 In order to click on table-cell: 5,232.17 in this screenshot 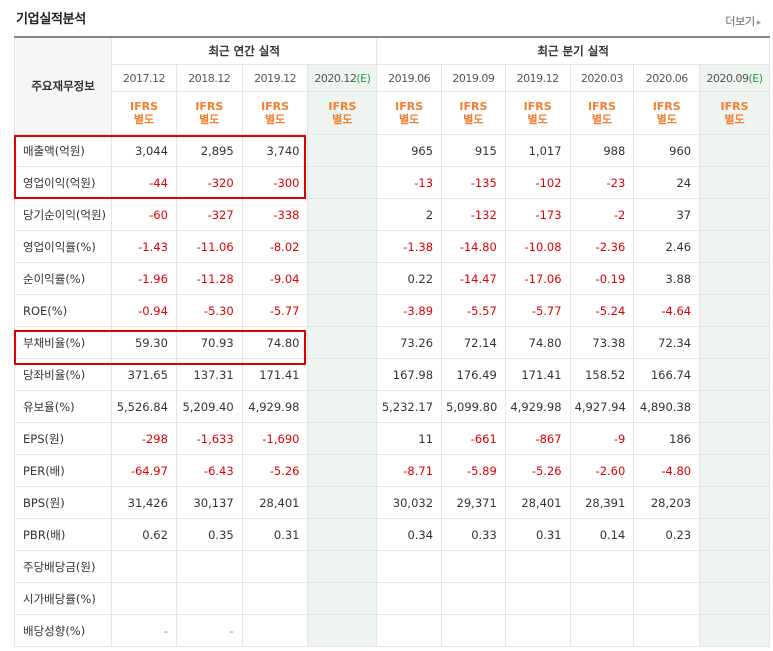, I will do `click(409, 406)`.